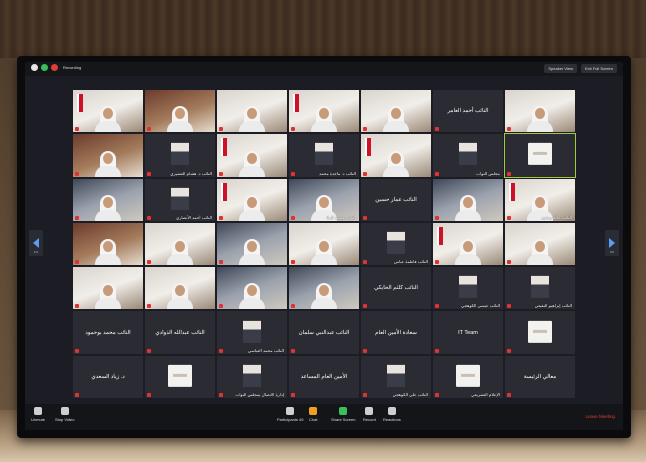 The width and height of the screenshot is (646, 462). I want to click on previous-page-button: 1/2, so click(36, 243).